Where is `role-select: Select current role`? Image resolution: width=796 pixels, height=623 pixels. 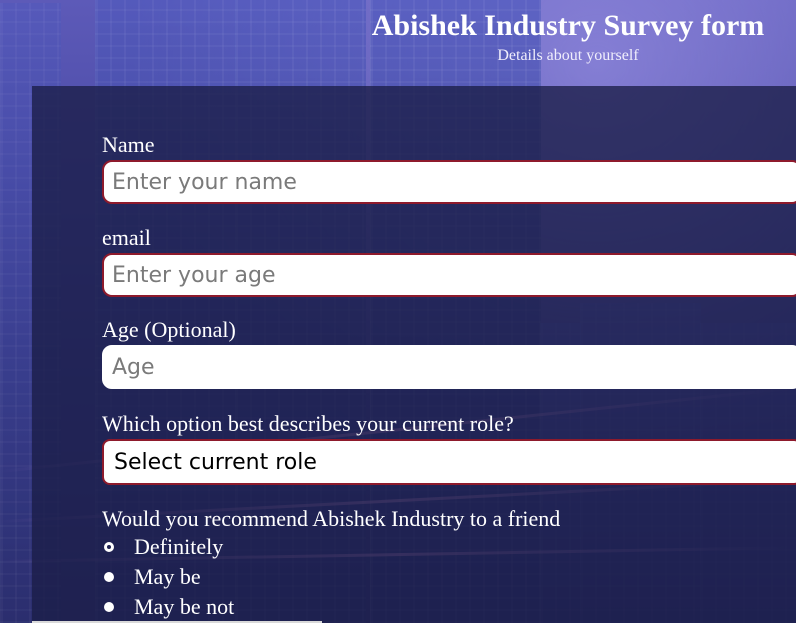 role-select: Select current role is located at coordinates (449, 462).